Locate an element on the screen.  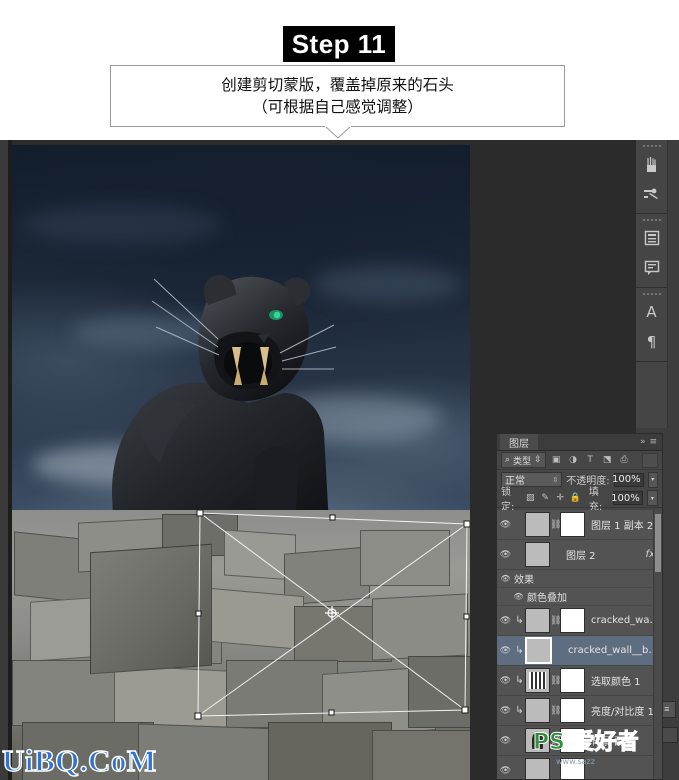
filter-search-icon: ⌕ is located at coordinates (508, 460).